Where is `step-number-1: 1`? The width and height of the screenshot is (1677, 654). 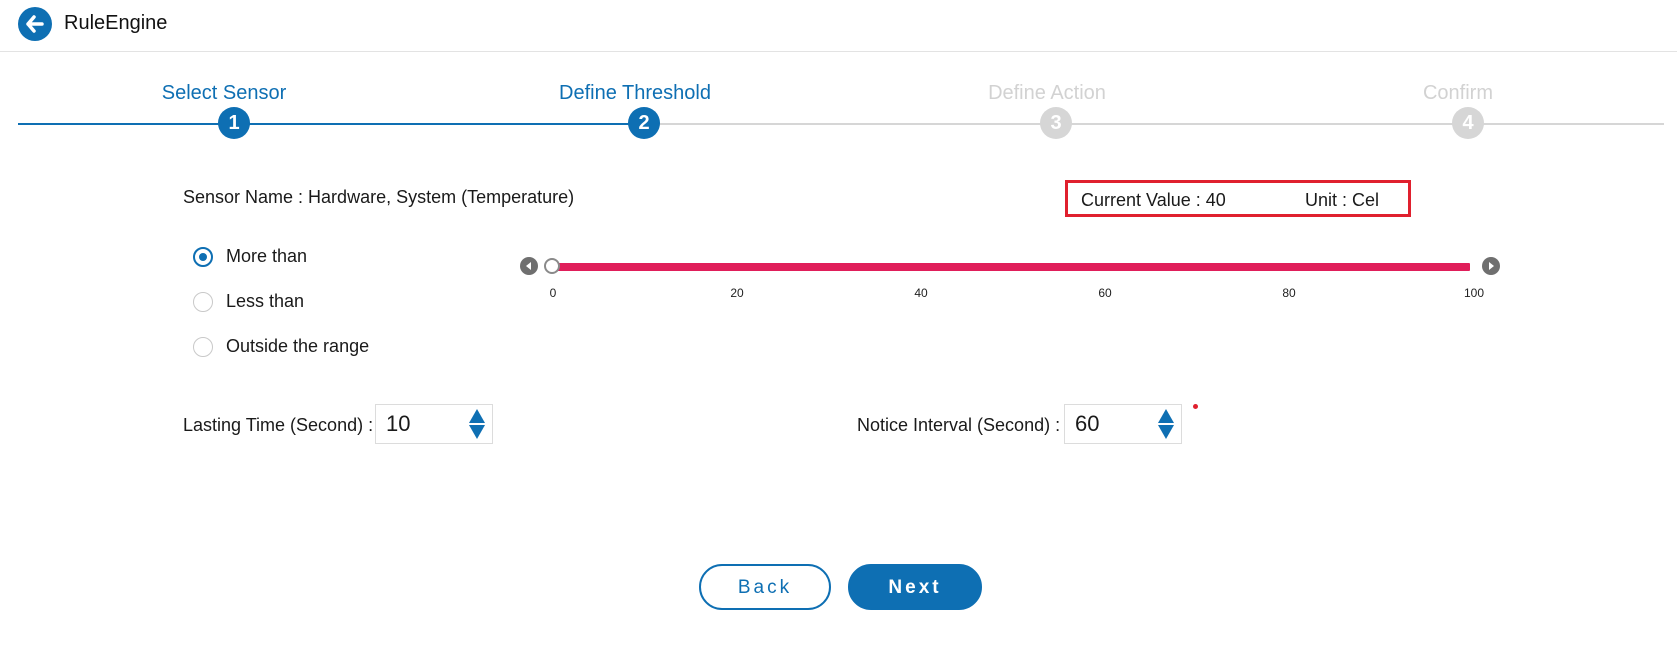
step-number-1: 1 is located at coordinates (234, 123).